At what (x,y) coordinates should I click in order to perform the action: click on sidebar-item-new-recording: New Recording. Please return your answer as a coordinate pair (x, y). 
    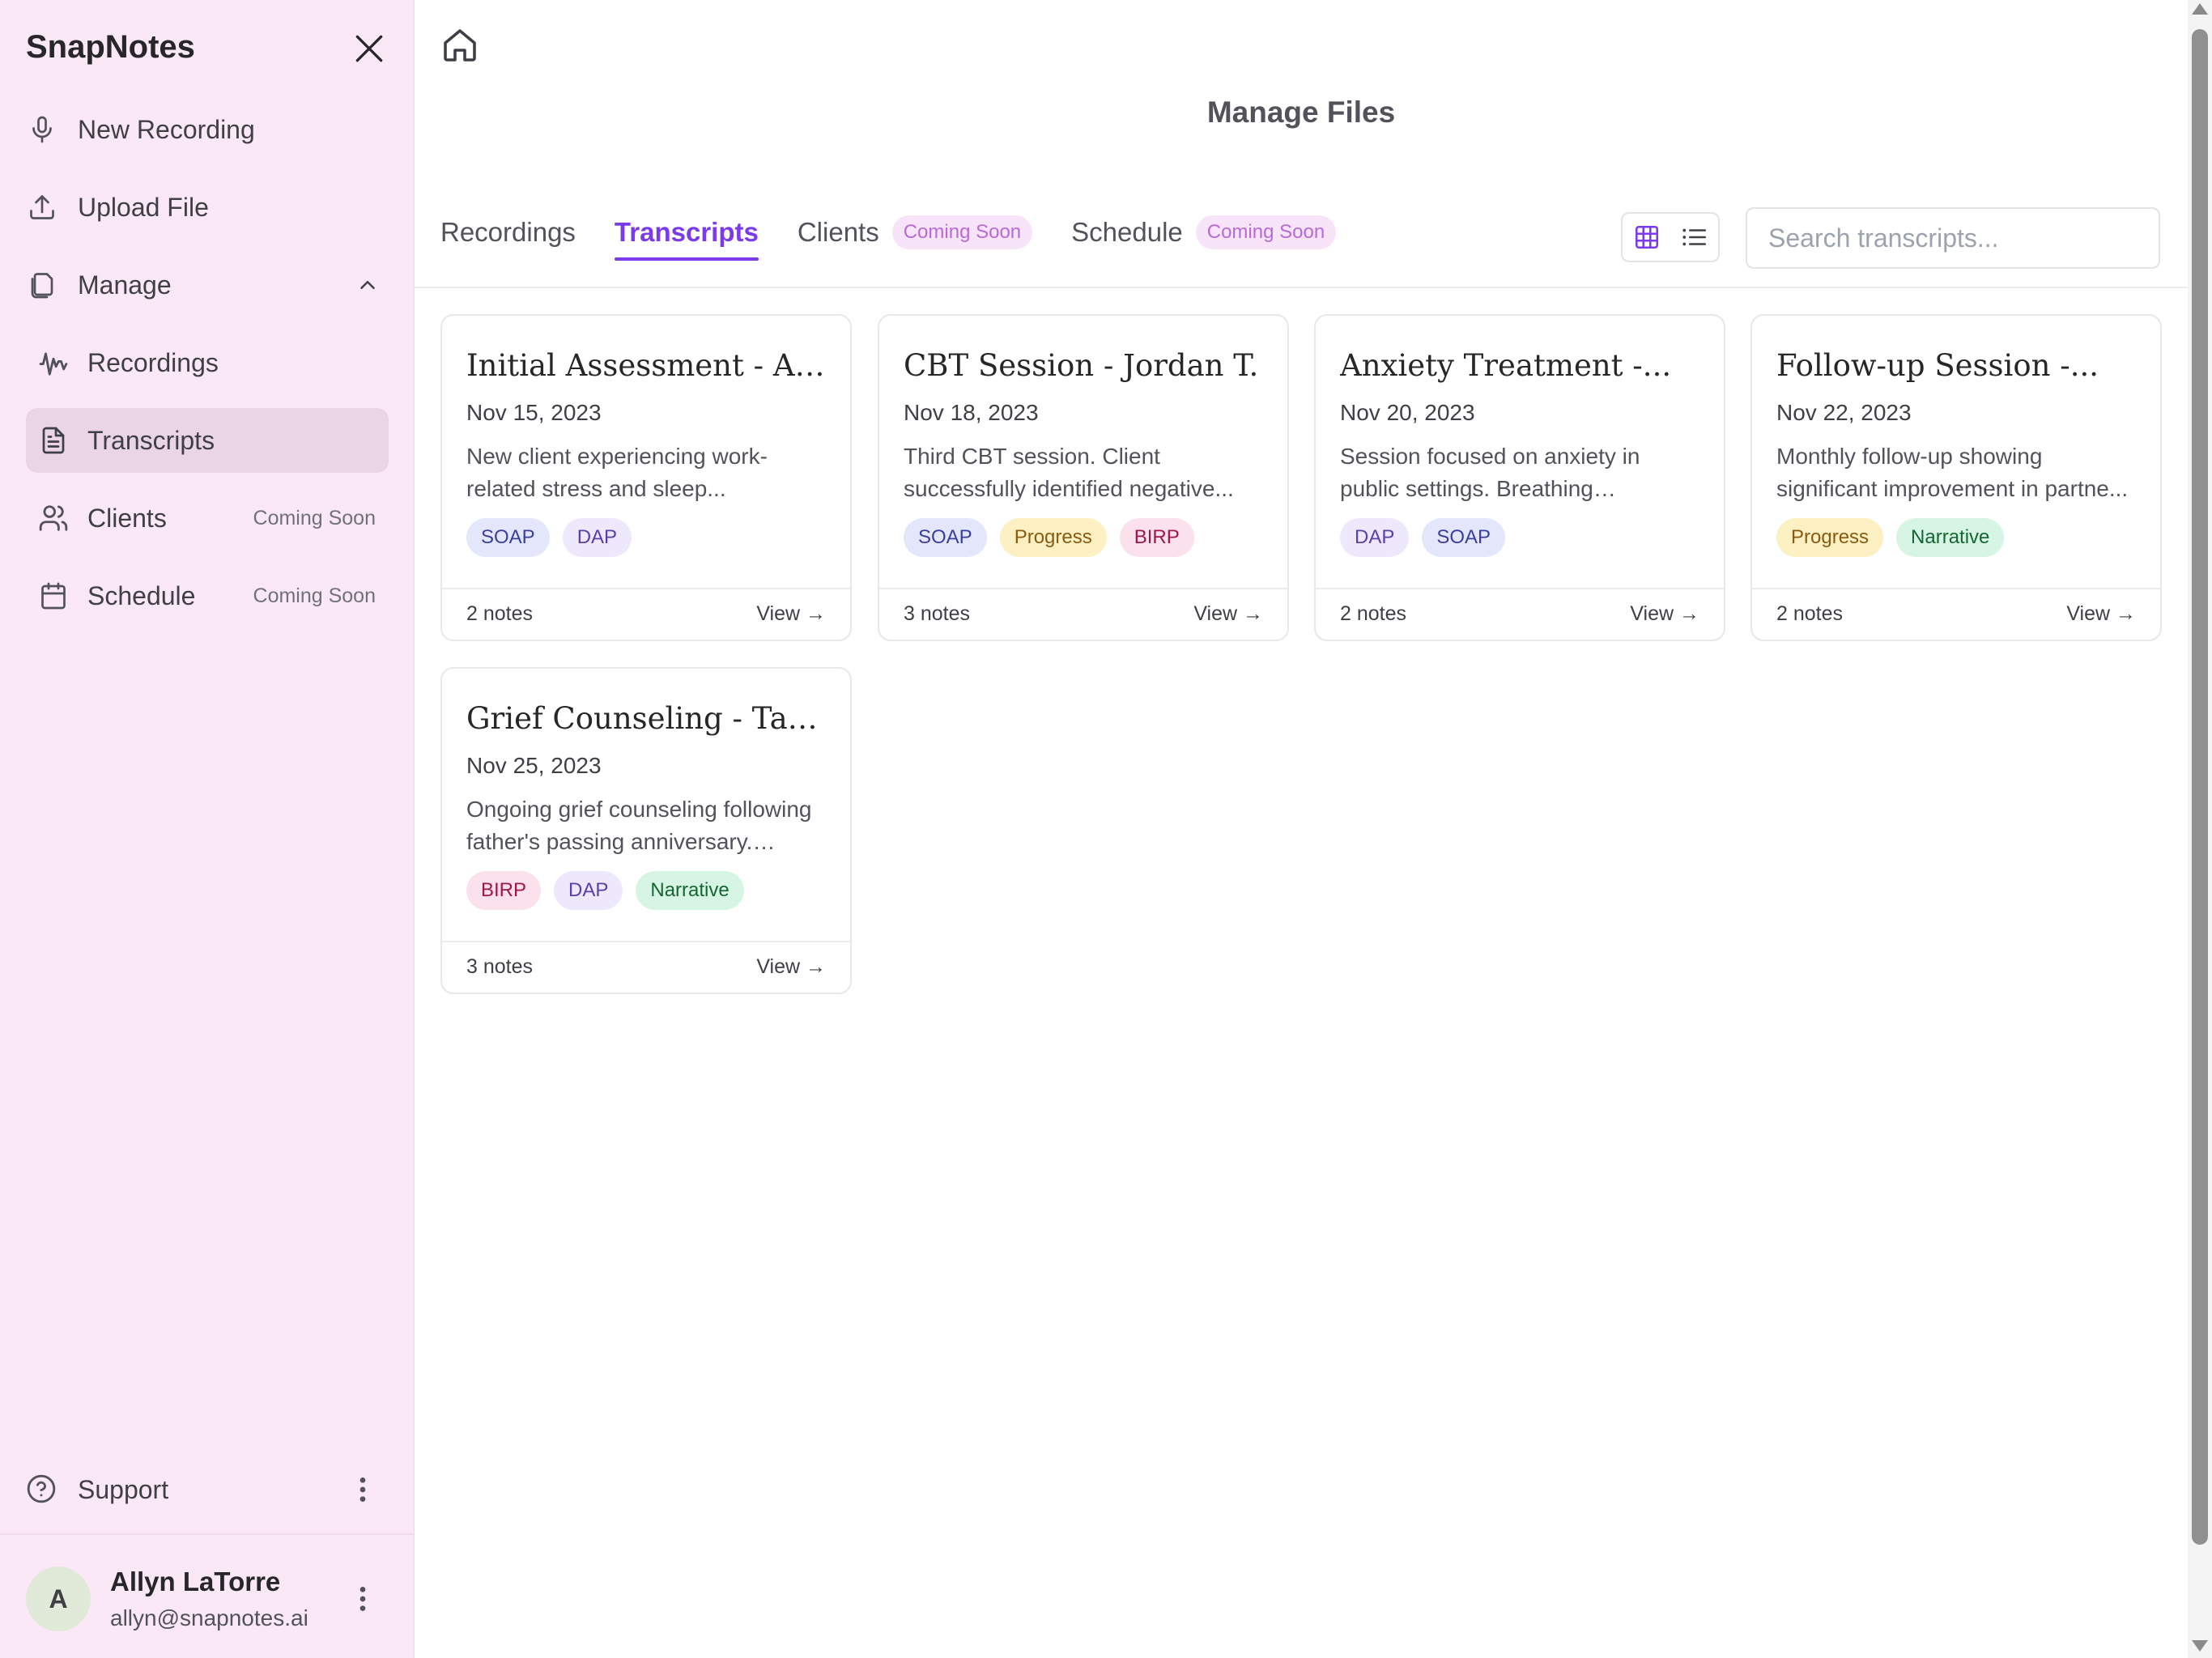
    Looking at the image, I should click on (208, 129).